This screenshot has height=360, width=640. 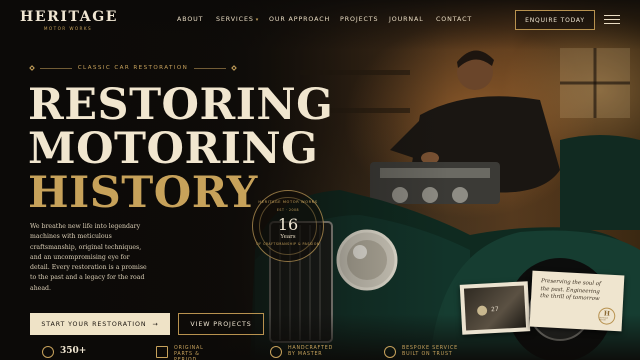 I want to click on stat-value: 350+, so click(x=73, y=351).